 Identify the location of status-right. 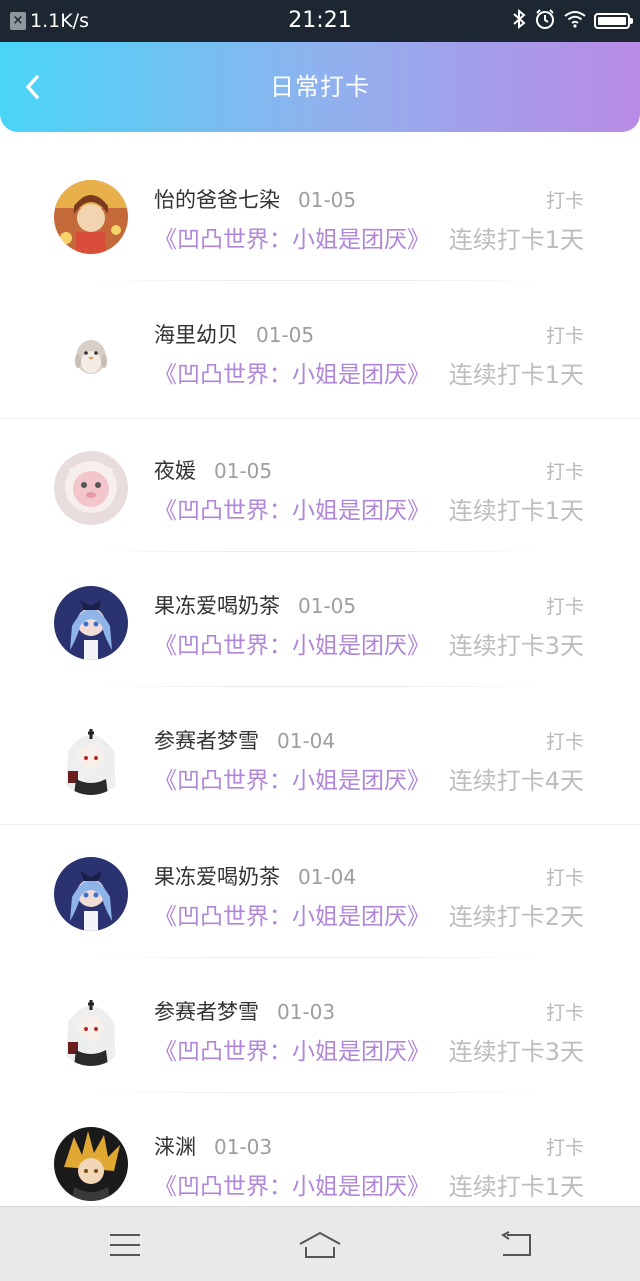
(572, 21).